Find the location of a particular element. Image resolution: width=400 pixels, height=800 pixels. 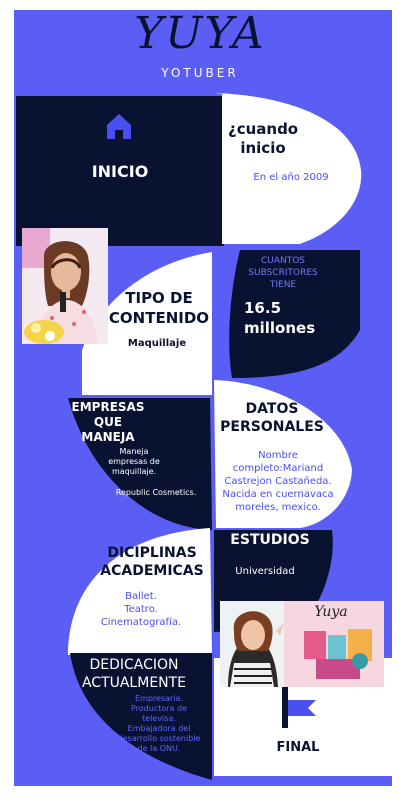

estudios-title: ESTUDIOS is located at coordinates (270, 540).